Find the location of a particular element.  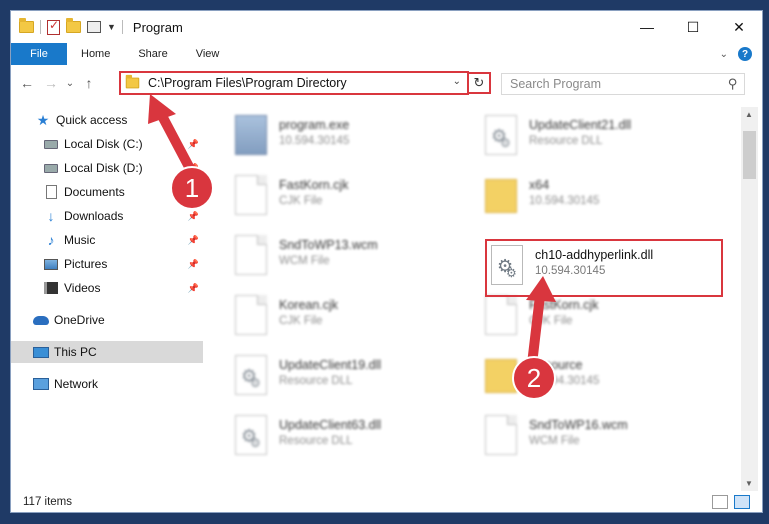

tab-view: View is located at coordinates (208, 54).